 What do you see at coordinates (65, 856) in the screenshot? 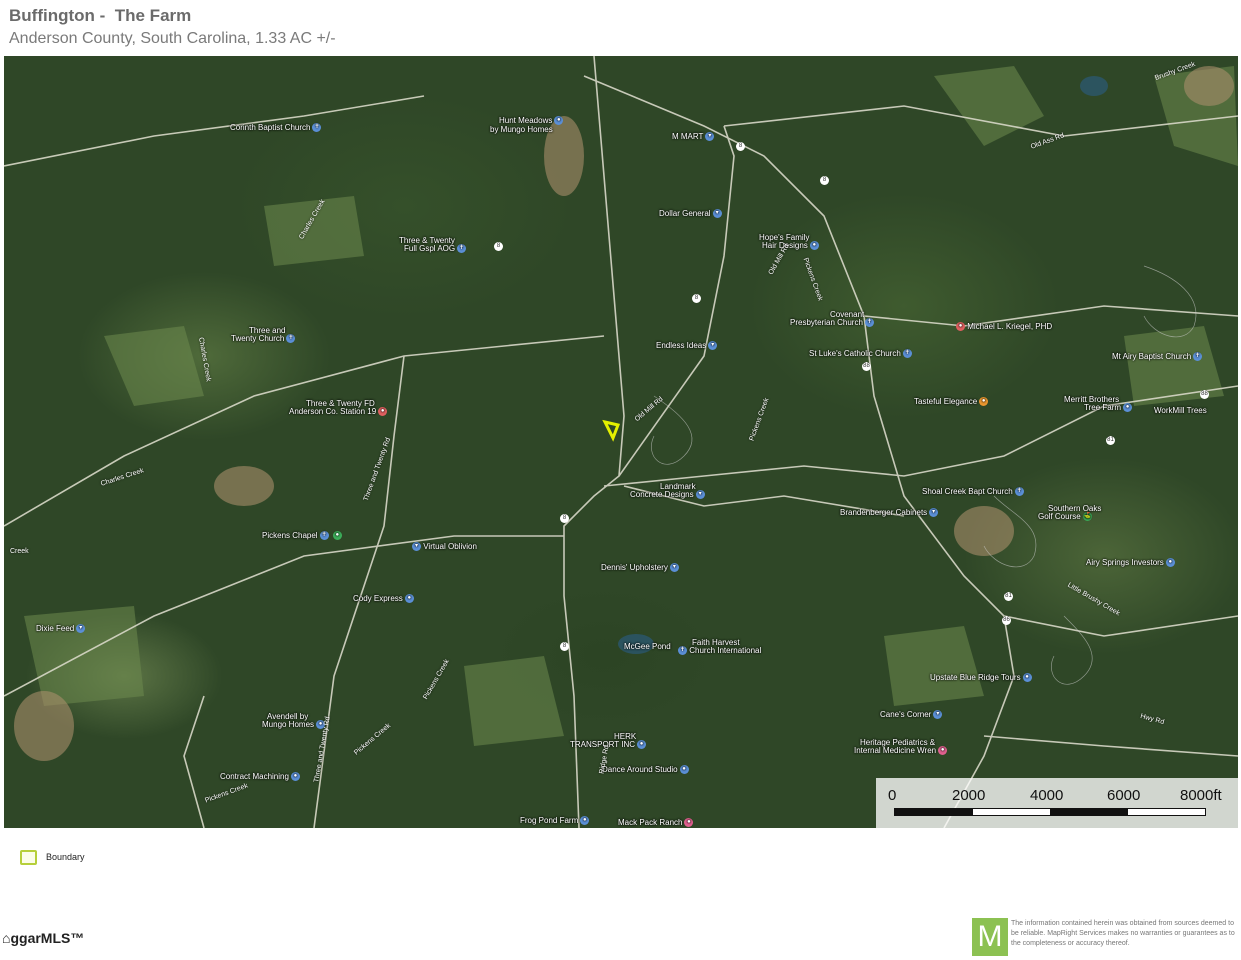
I see `legend-label: Boundary` at bounding box center [65, 856].